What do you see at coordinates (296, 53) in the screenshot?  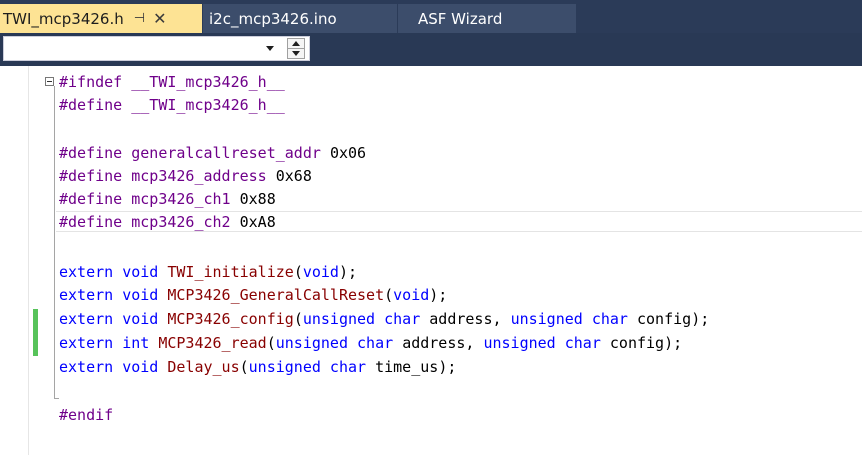 I see `arrow-down-icon` at bounding box center [296, 53].